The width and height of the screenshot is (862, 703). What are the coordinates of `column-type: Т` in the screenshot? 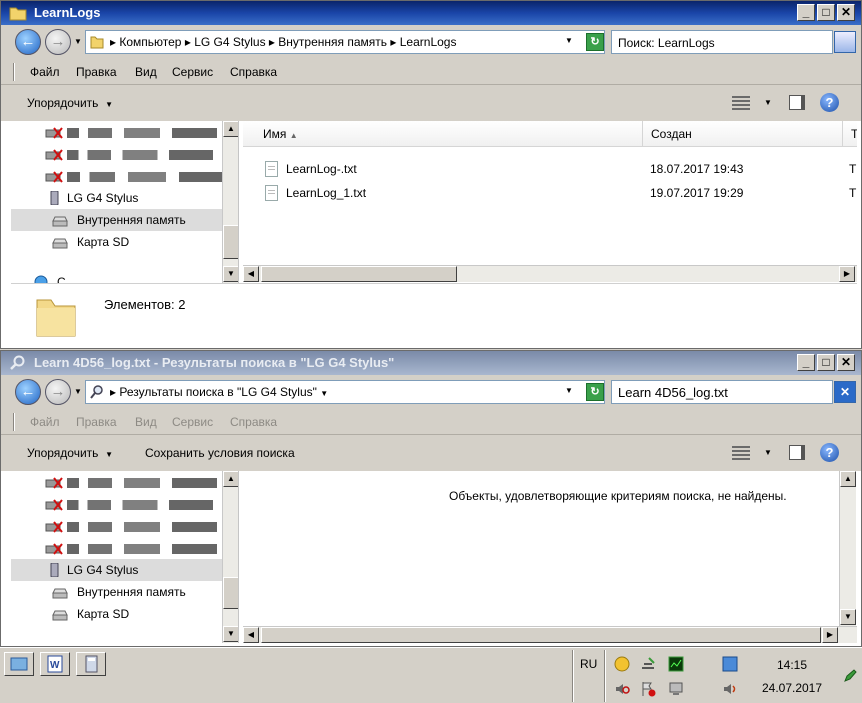 It's located at (850, 134).